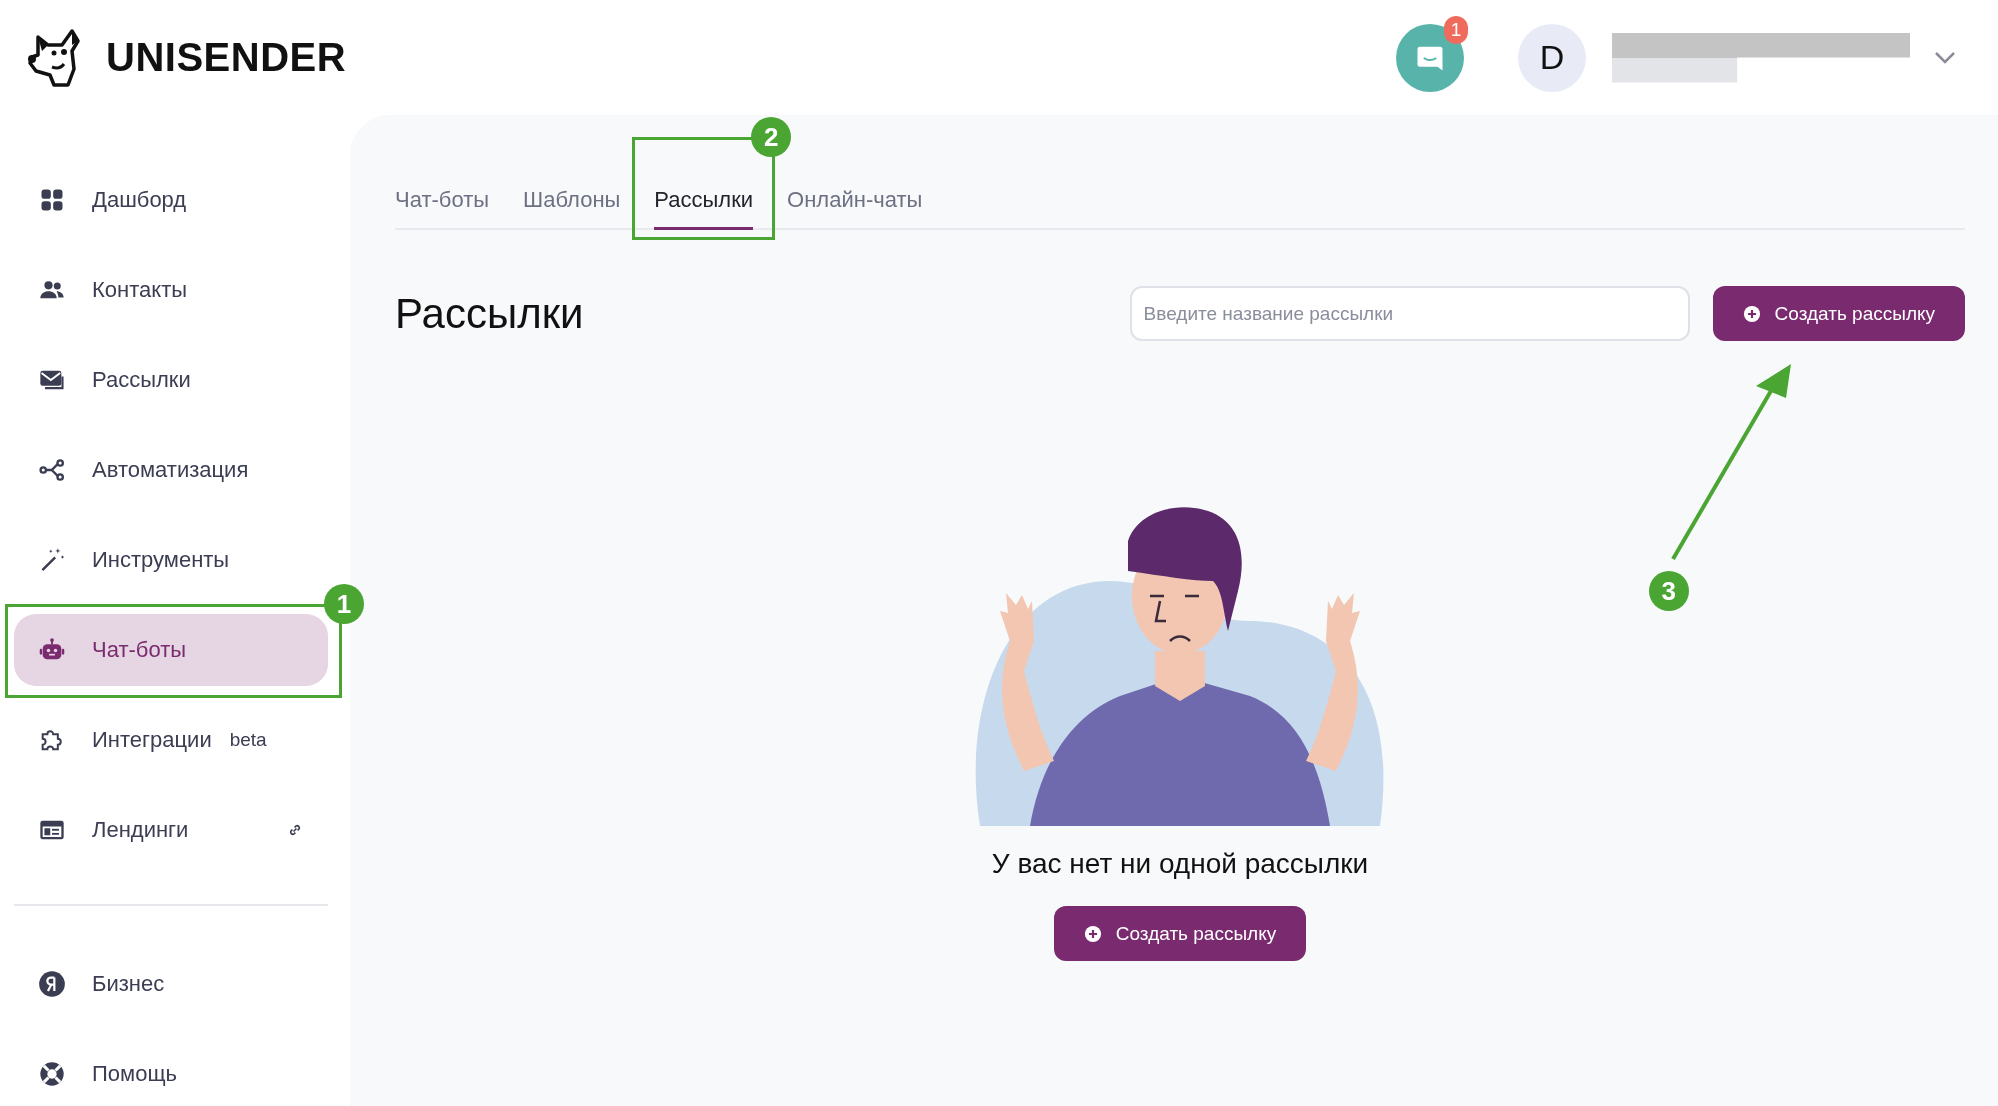 The image size is (1998, 1106). I want to click on chevron-down-icon, so click(1945, 57).